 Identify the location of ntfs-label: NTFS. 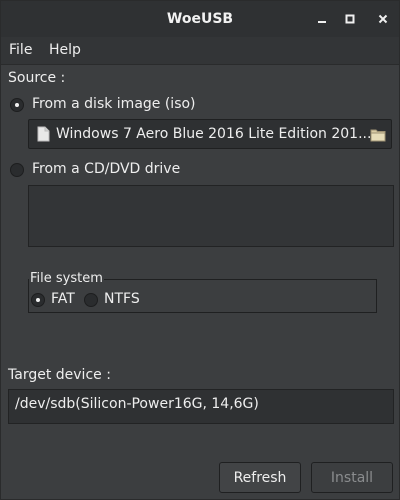
(122, 299).